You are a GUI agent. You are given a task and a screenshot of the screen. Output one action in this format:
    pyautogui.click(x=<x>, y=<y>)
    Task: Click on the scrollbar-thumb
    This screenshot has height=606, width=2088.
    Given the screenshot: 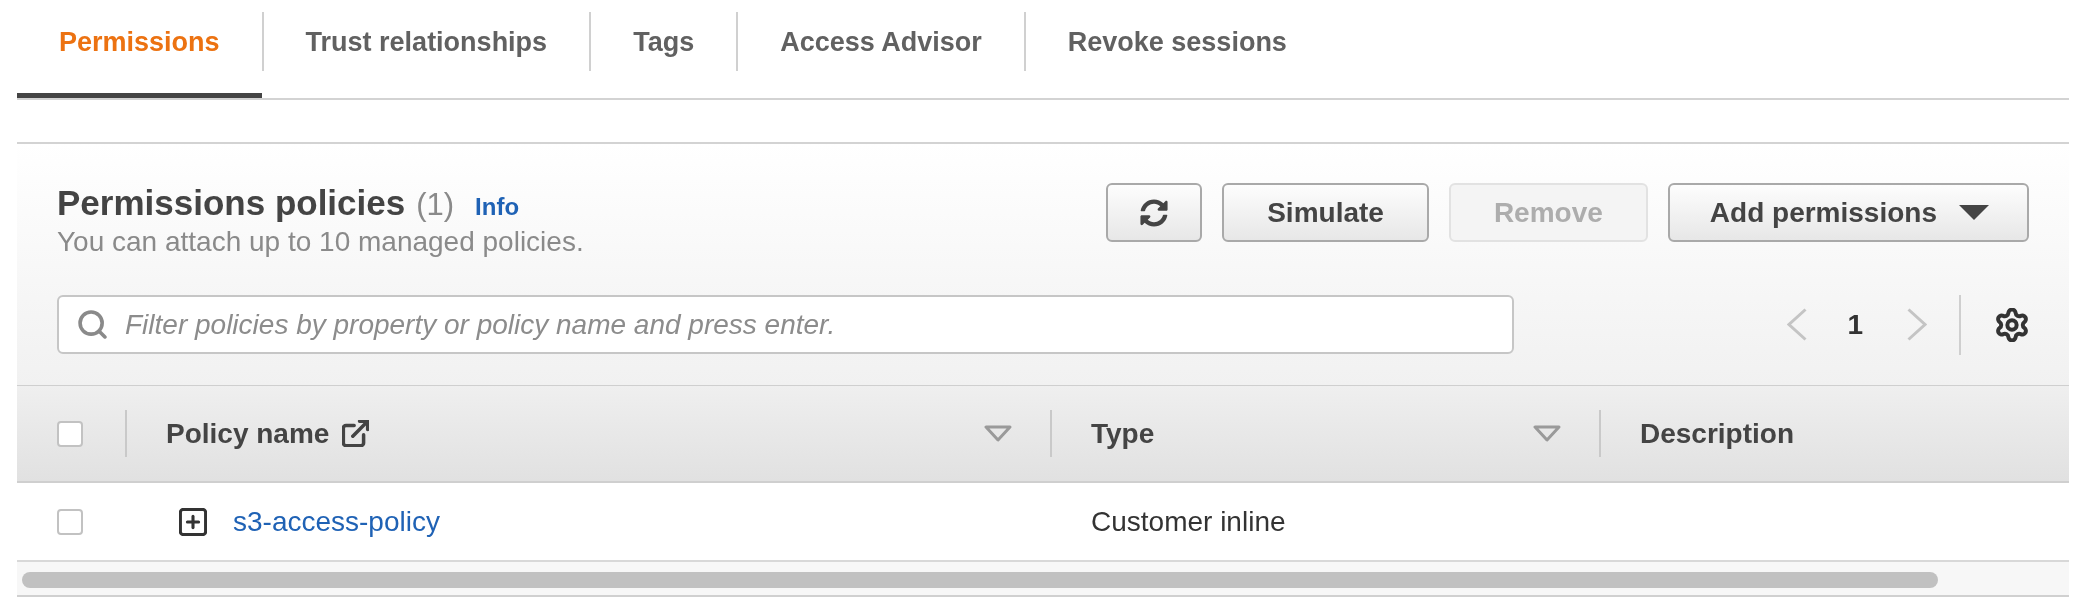 What is the action you would take?
    pyautogui.click(x=980, y=580)
    